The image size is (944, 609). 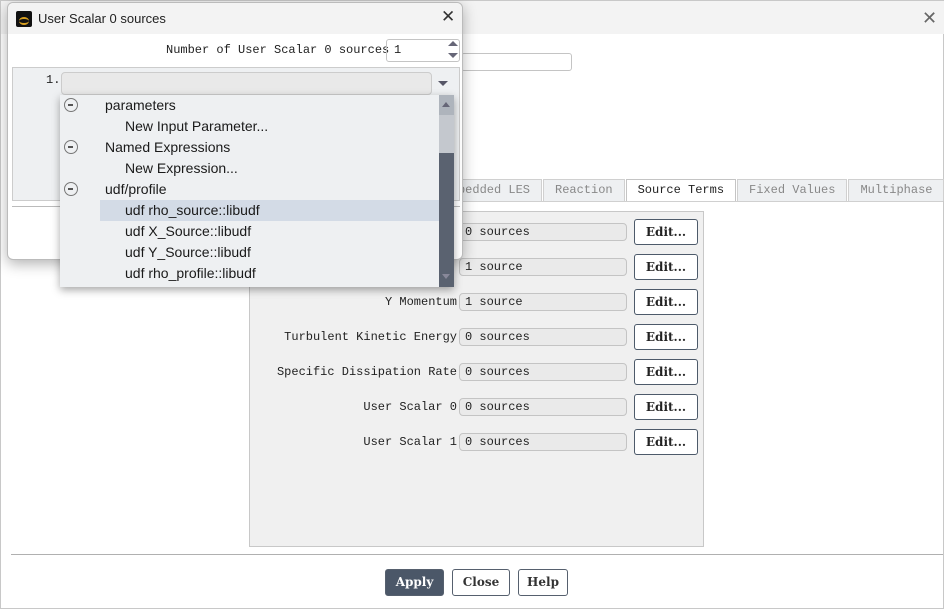 I want to click on tab-embedded-les: Embedded LES, so click(x=499, y=190).